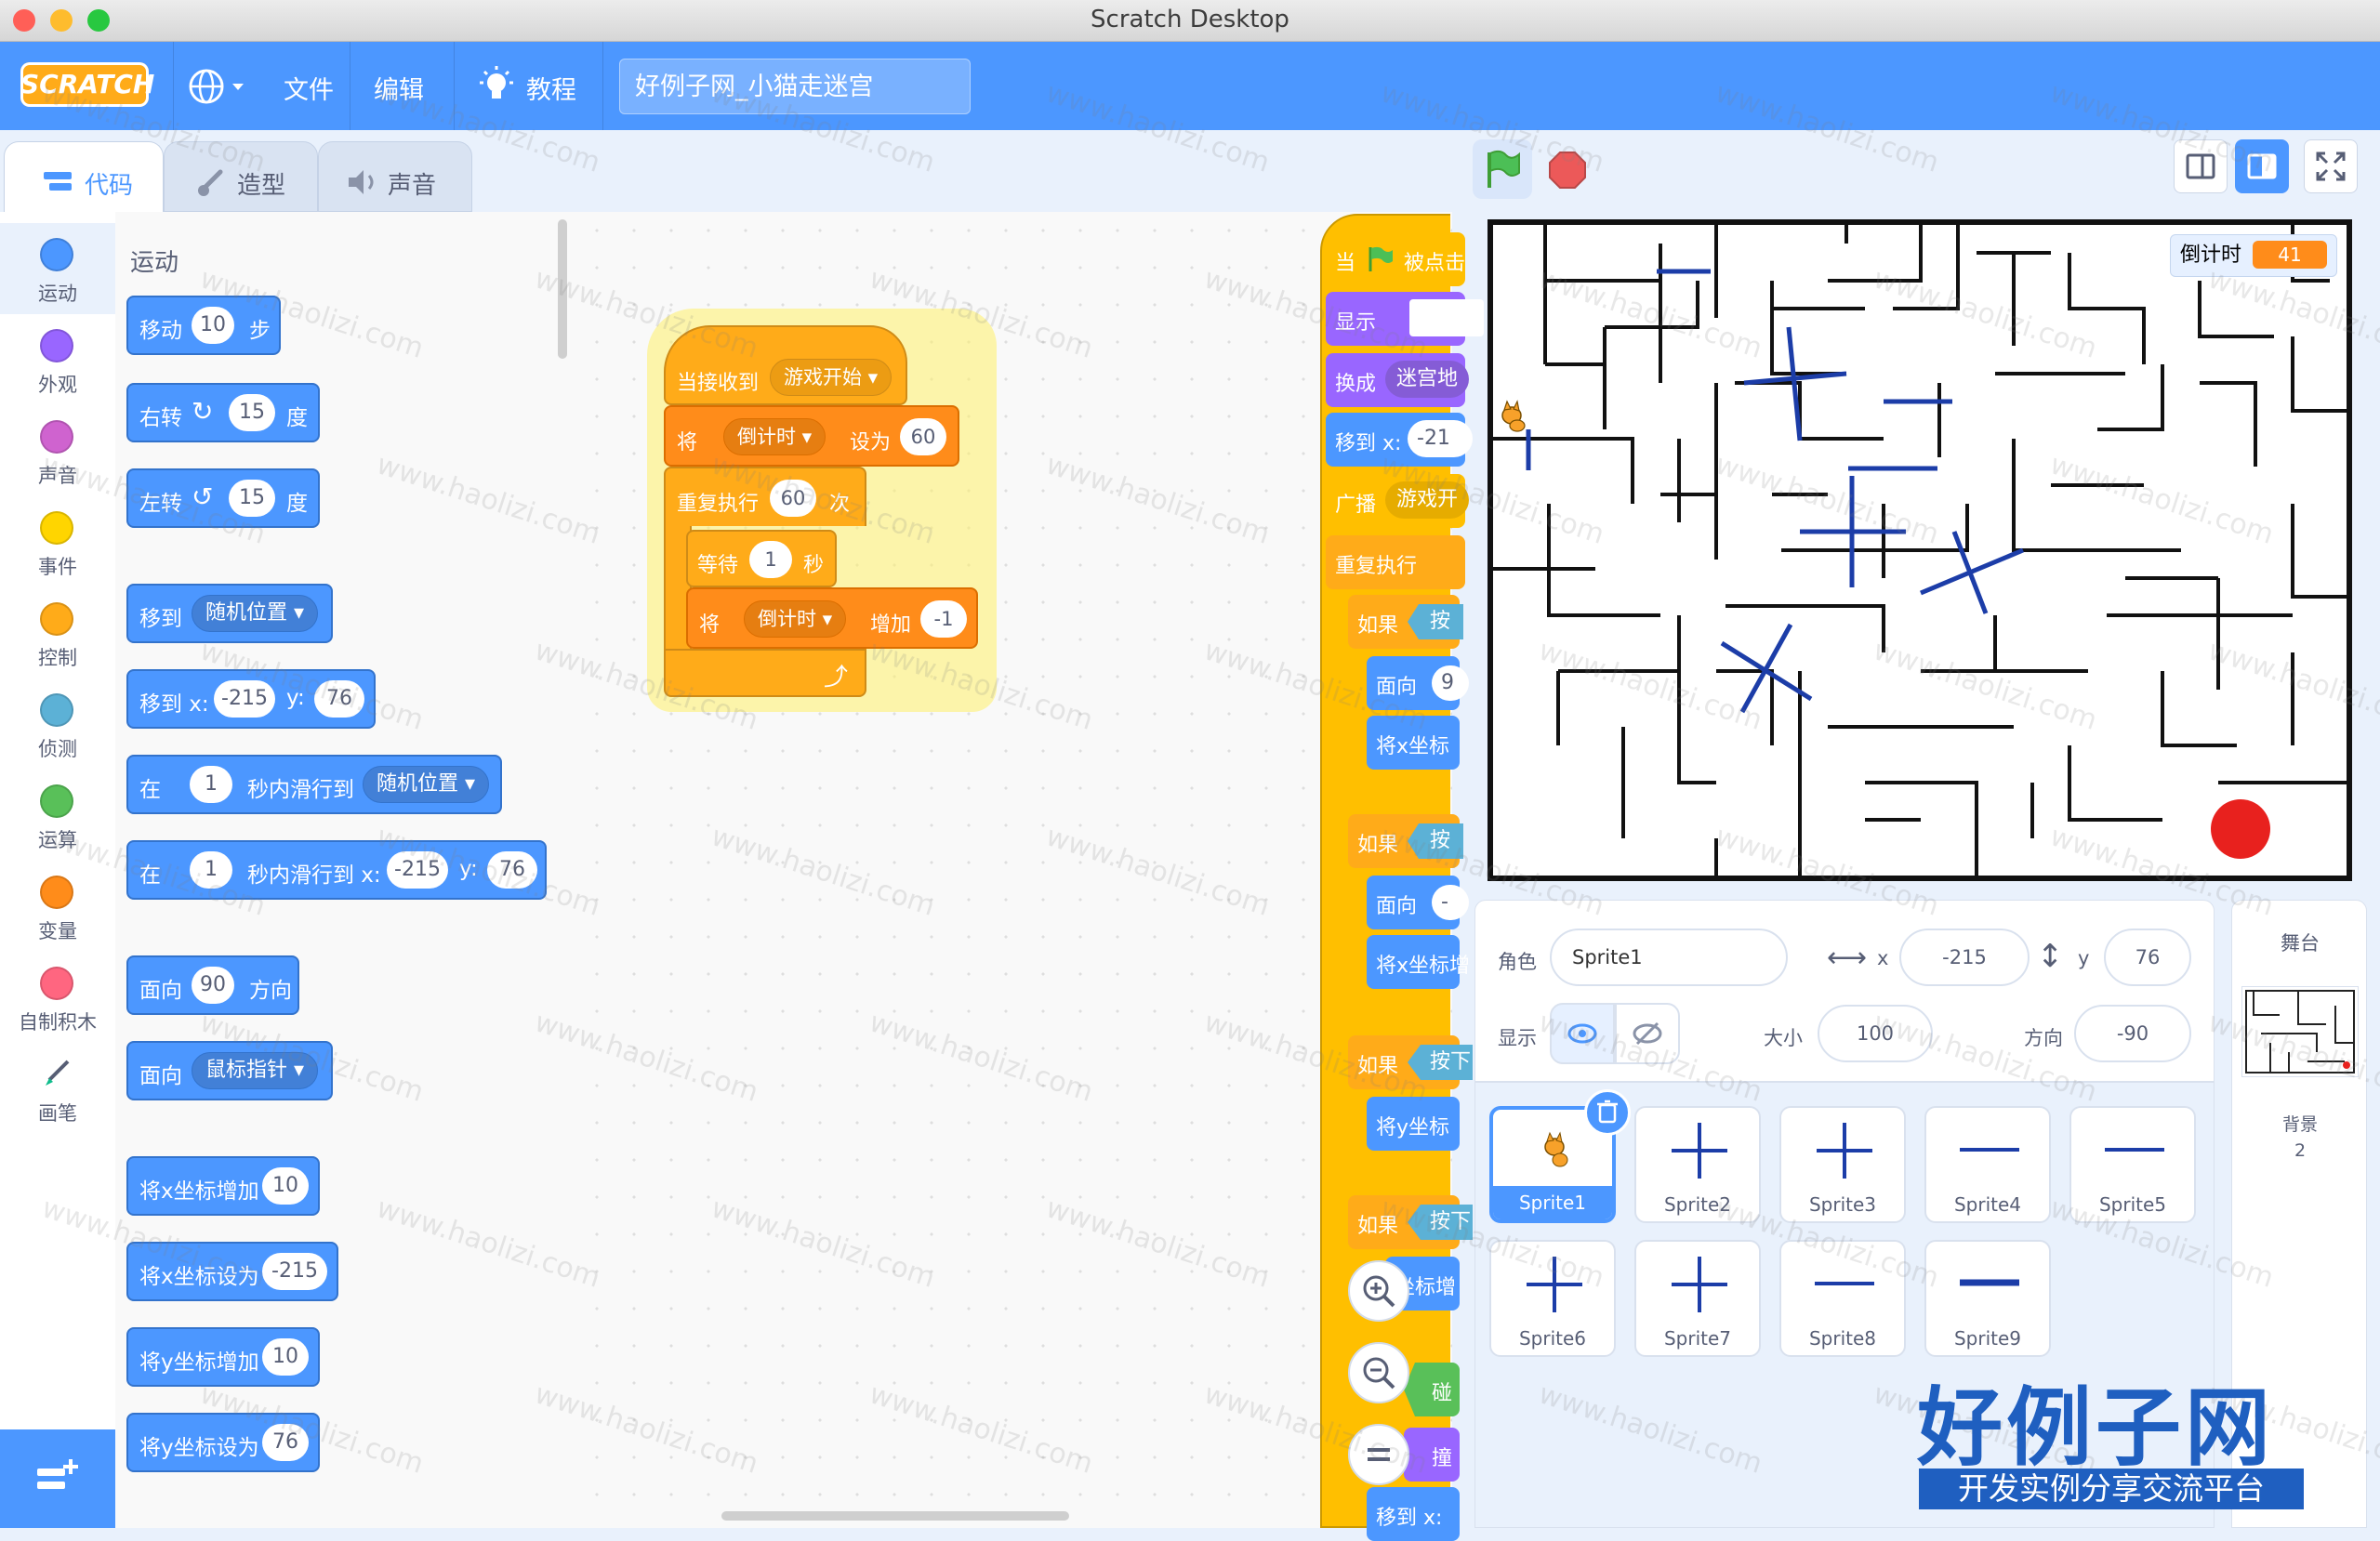 The width and height of the screenshot is (2380, 1541). Describe the element at coordinates (943, 619) in the screenshot. I see `change-value-input: -1` at that location.